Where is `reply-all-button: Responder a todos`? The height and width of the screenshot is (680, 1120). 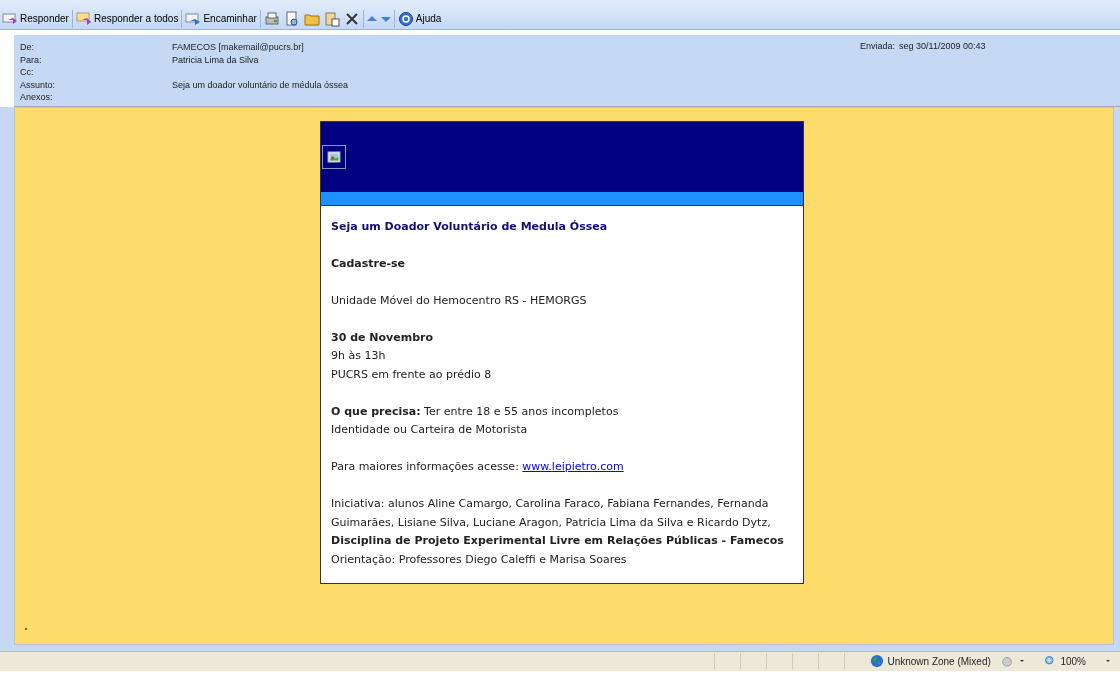 reply-all-button: Responder a todos is located at coordinates (127, 18).